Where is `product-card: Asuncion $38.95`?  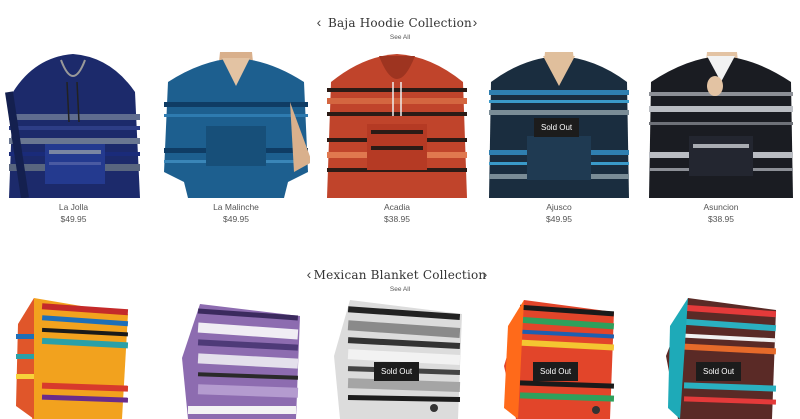 product-card: Asuncion $38.95 is located at coordinates (721, 138).